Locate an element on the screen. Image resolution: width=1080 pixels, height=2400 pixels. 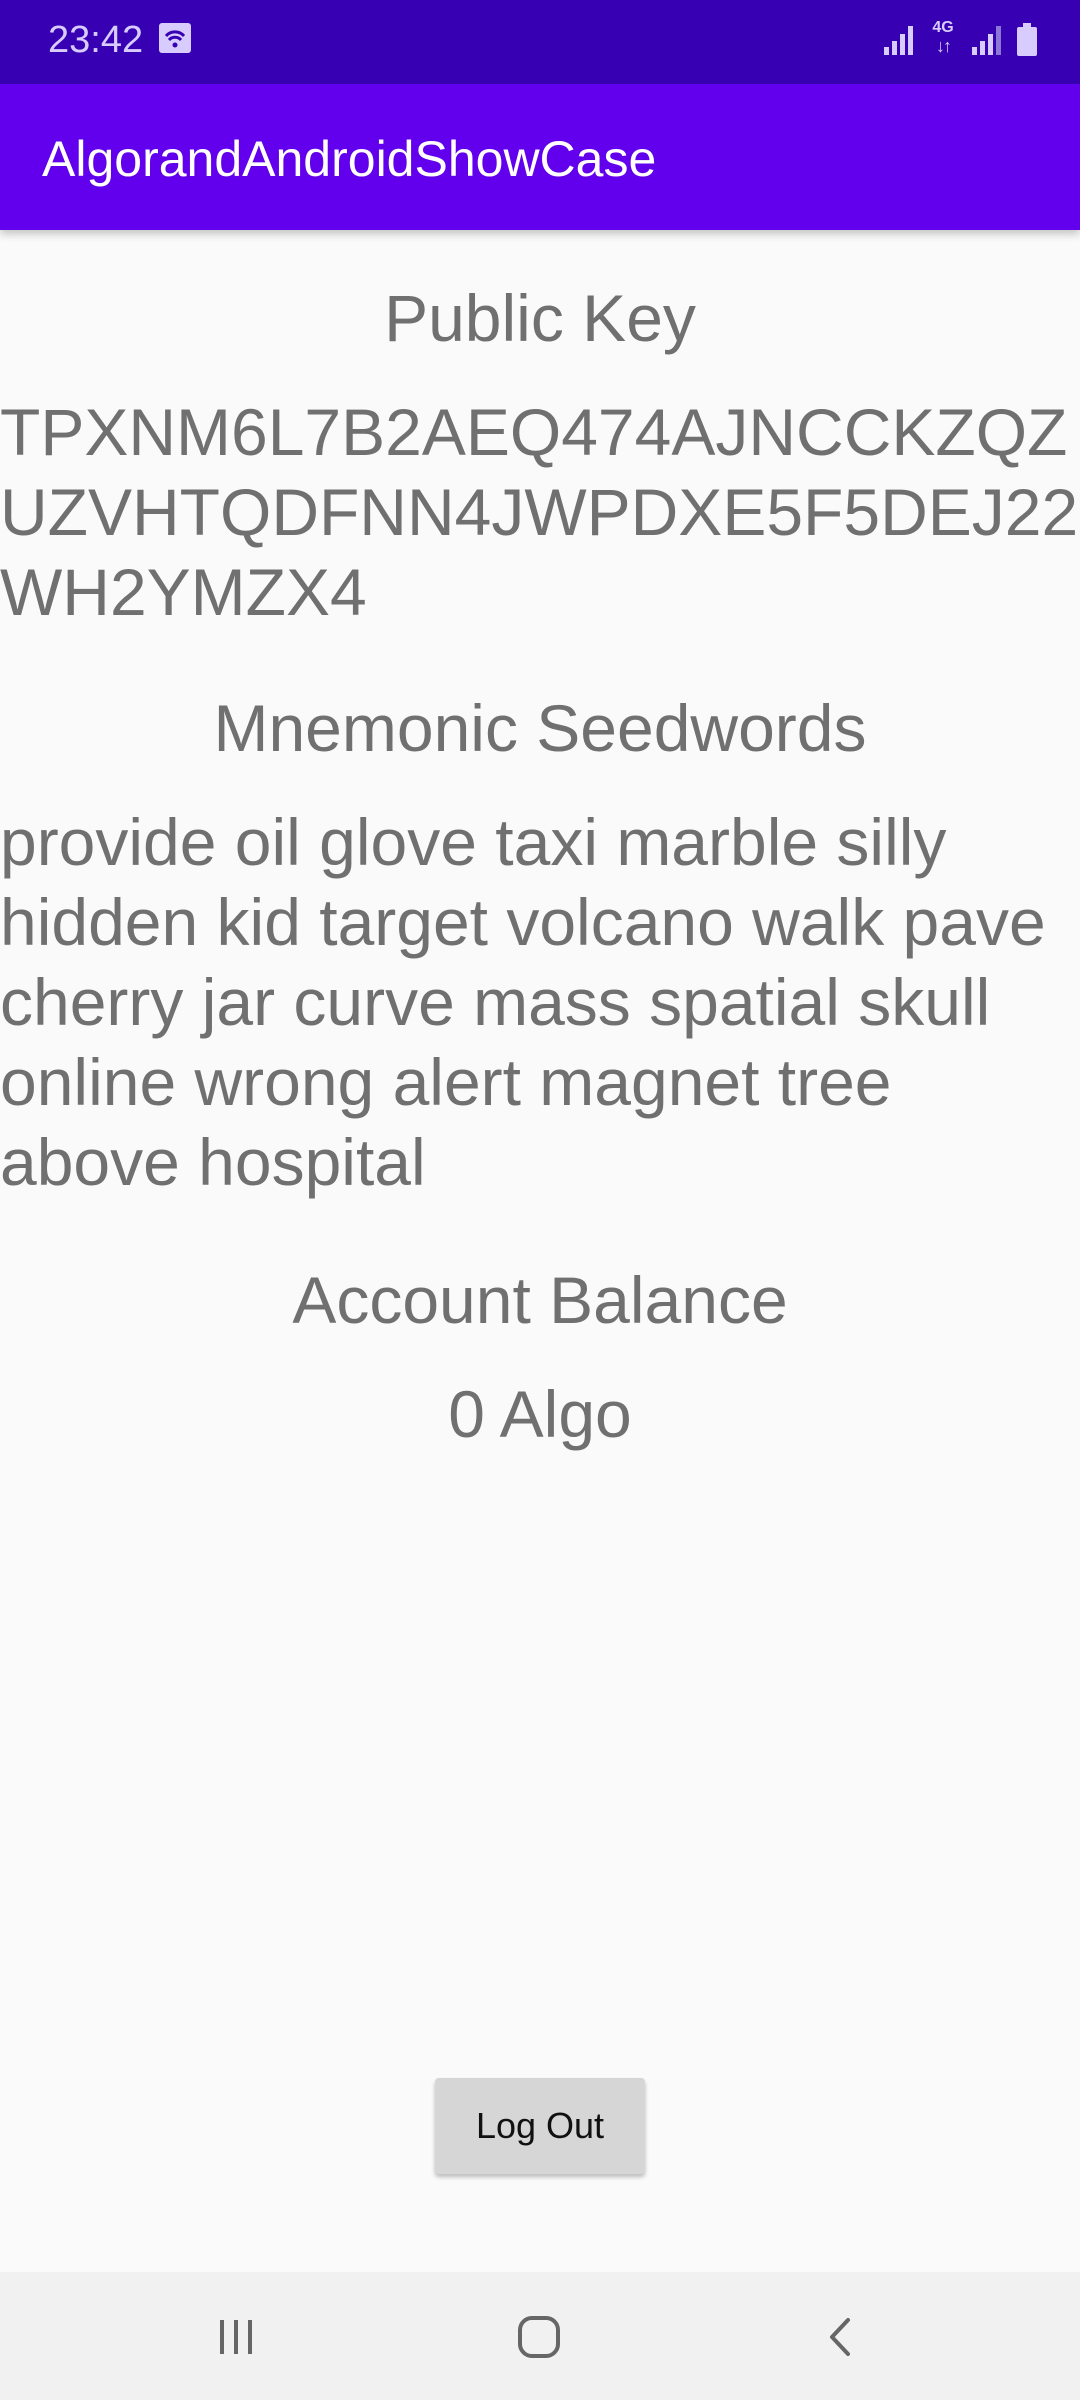
home-icon is located at coordinates (539, 2337).